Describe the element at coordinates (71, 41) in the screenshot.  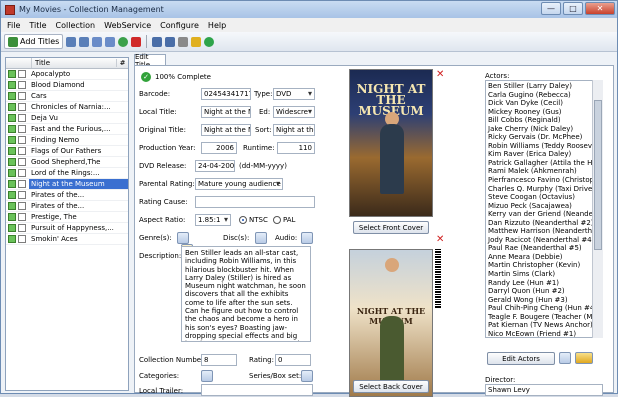
I see `list-icon` at that location.